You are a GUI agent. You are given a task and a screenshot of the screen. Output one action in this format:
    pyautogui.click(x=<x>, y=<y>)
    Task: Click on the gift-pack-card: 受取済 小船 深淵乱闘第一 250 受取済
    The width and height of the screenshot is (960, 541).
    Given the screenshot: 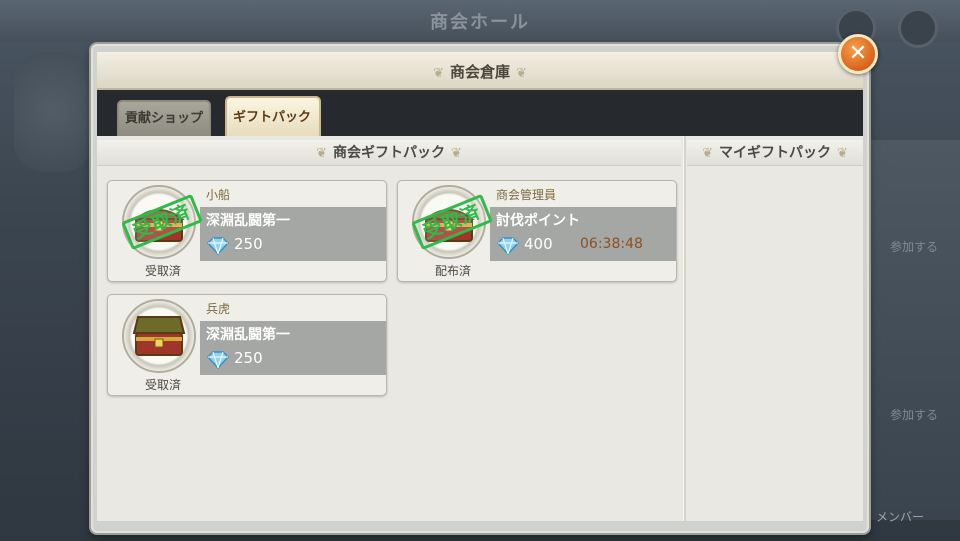 What is the action you would take?
    pyautogui.click(x=247, y=231)
    